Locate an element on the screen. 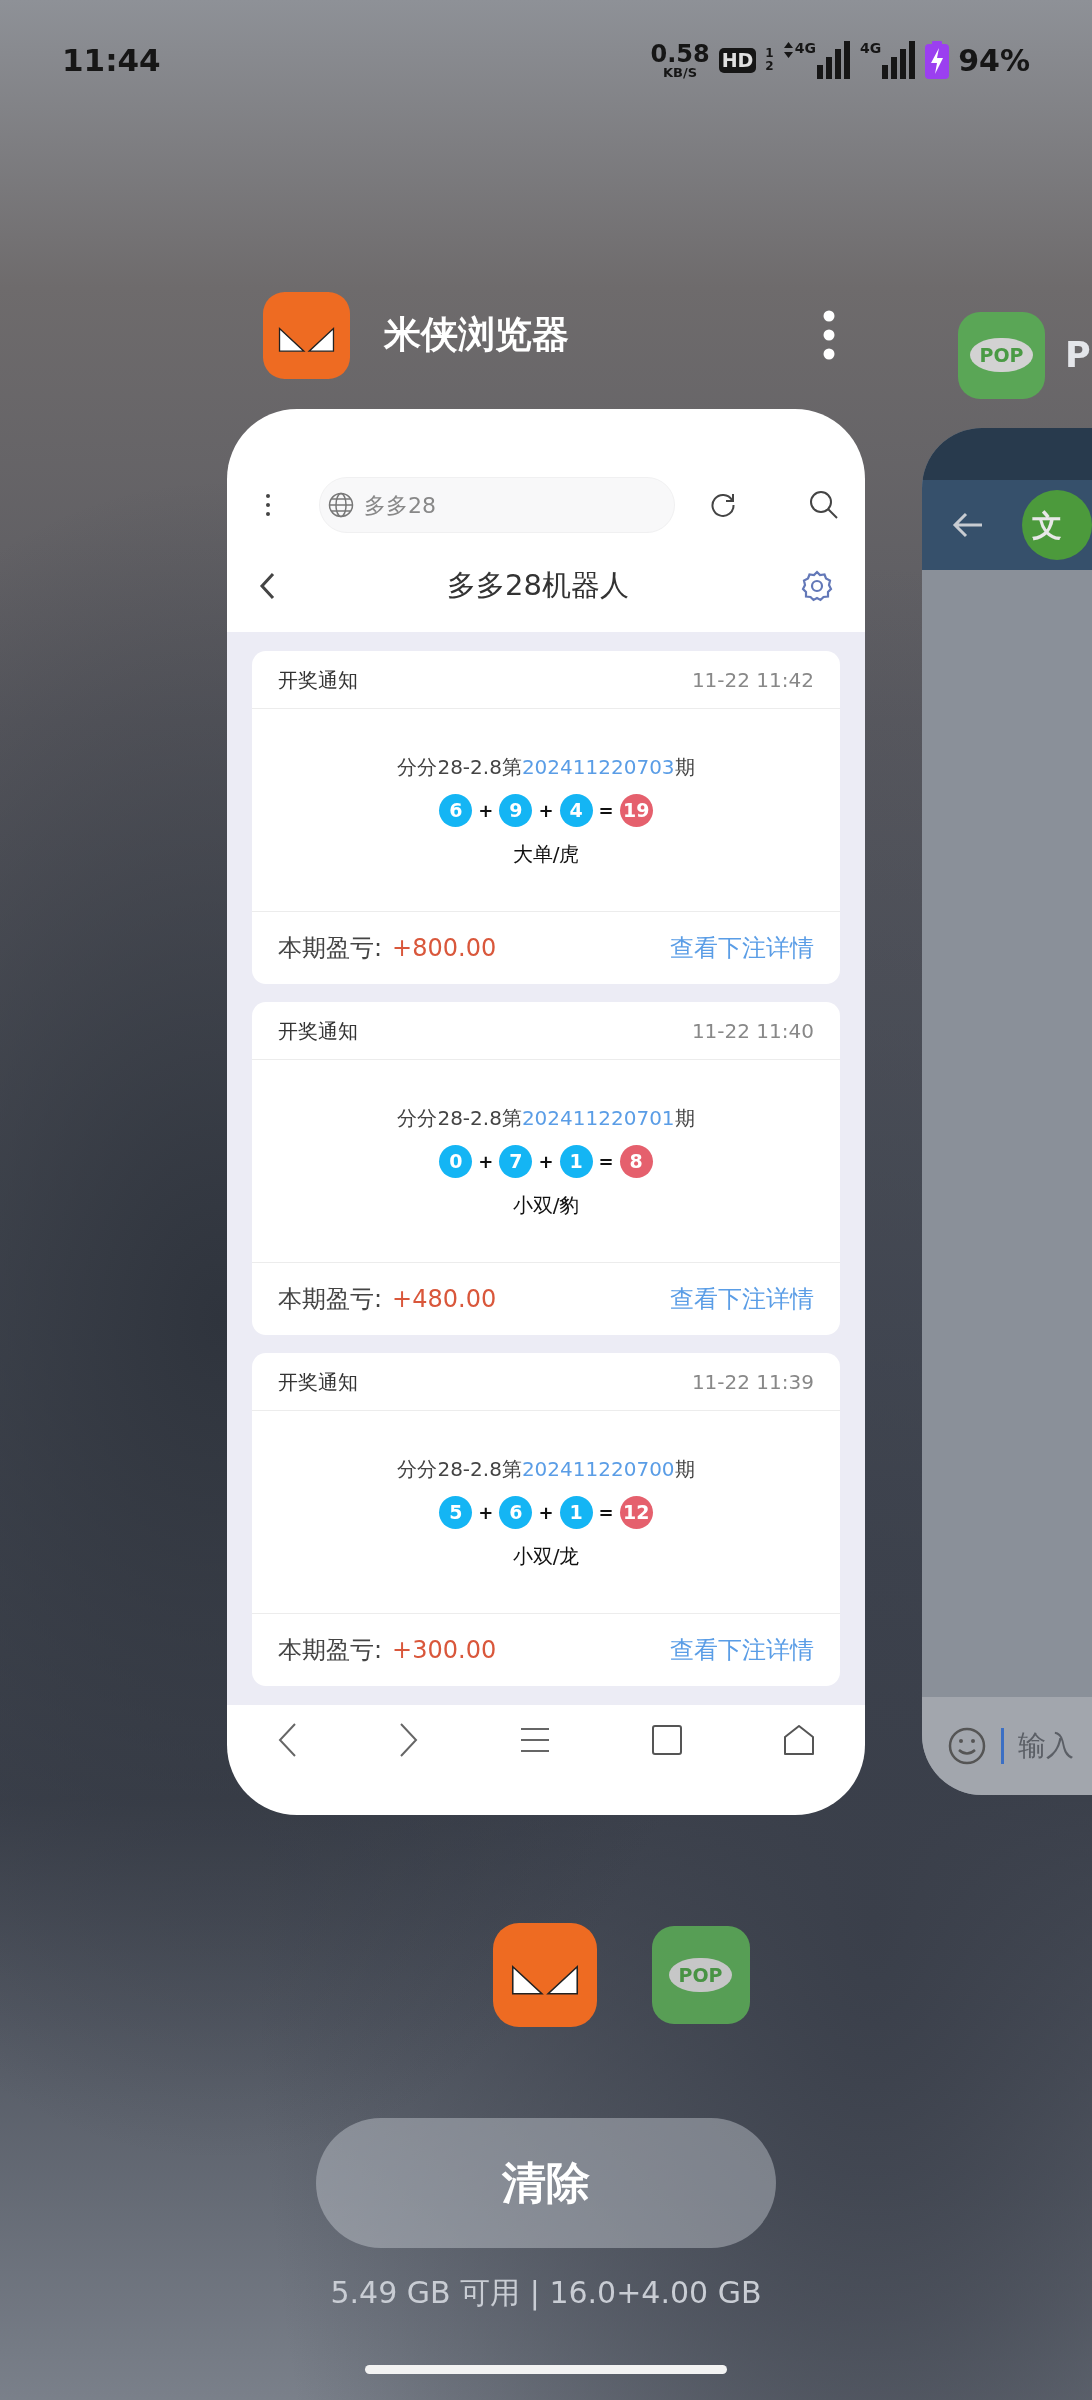 This screenshot has width=1092, height=2400. menu-icon is located at coordinates (535, 1740).